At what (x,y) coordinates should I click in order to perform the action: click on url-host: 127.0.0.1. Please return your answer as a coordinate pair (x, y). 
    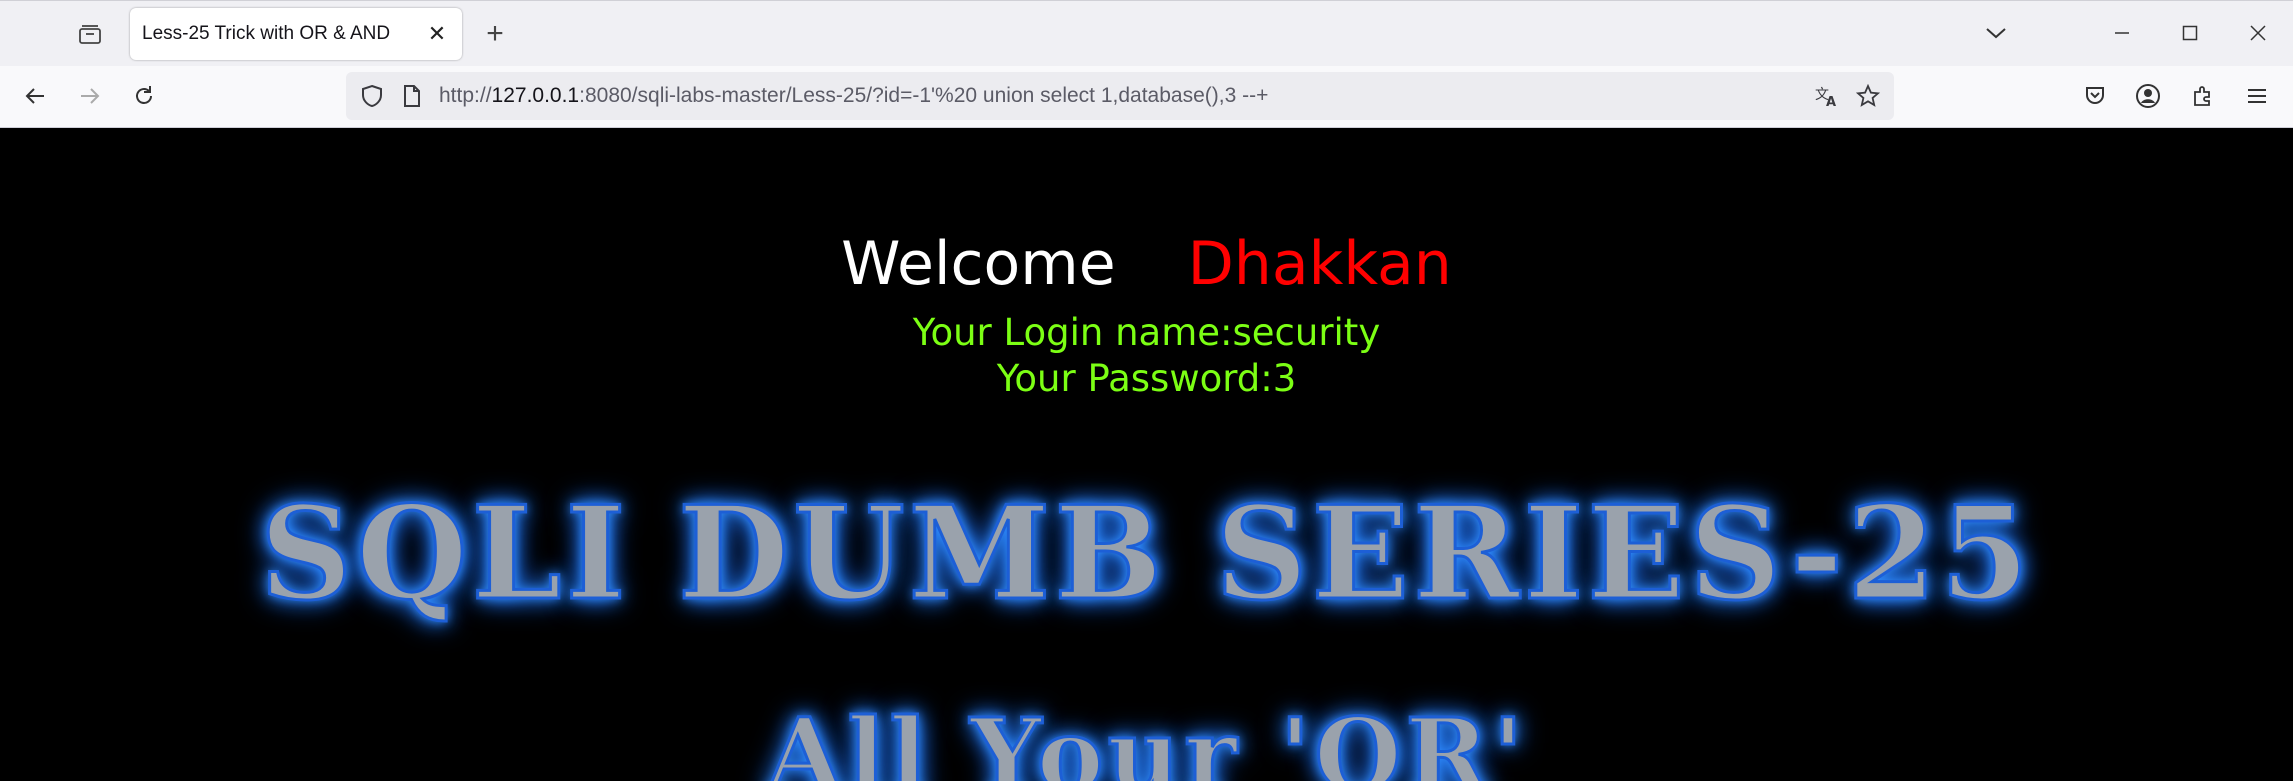
    Looking at the image, I should click on (535, 95).